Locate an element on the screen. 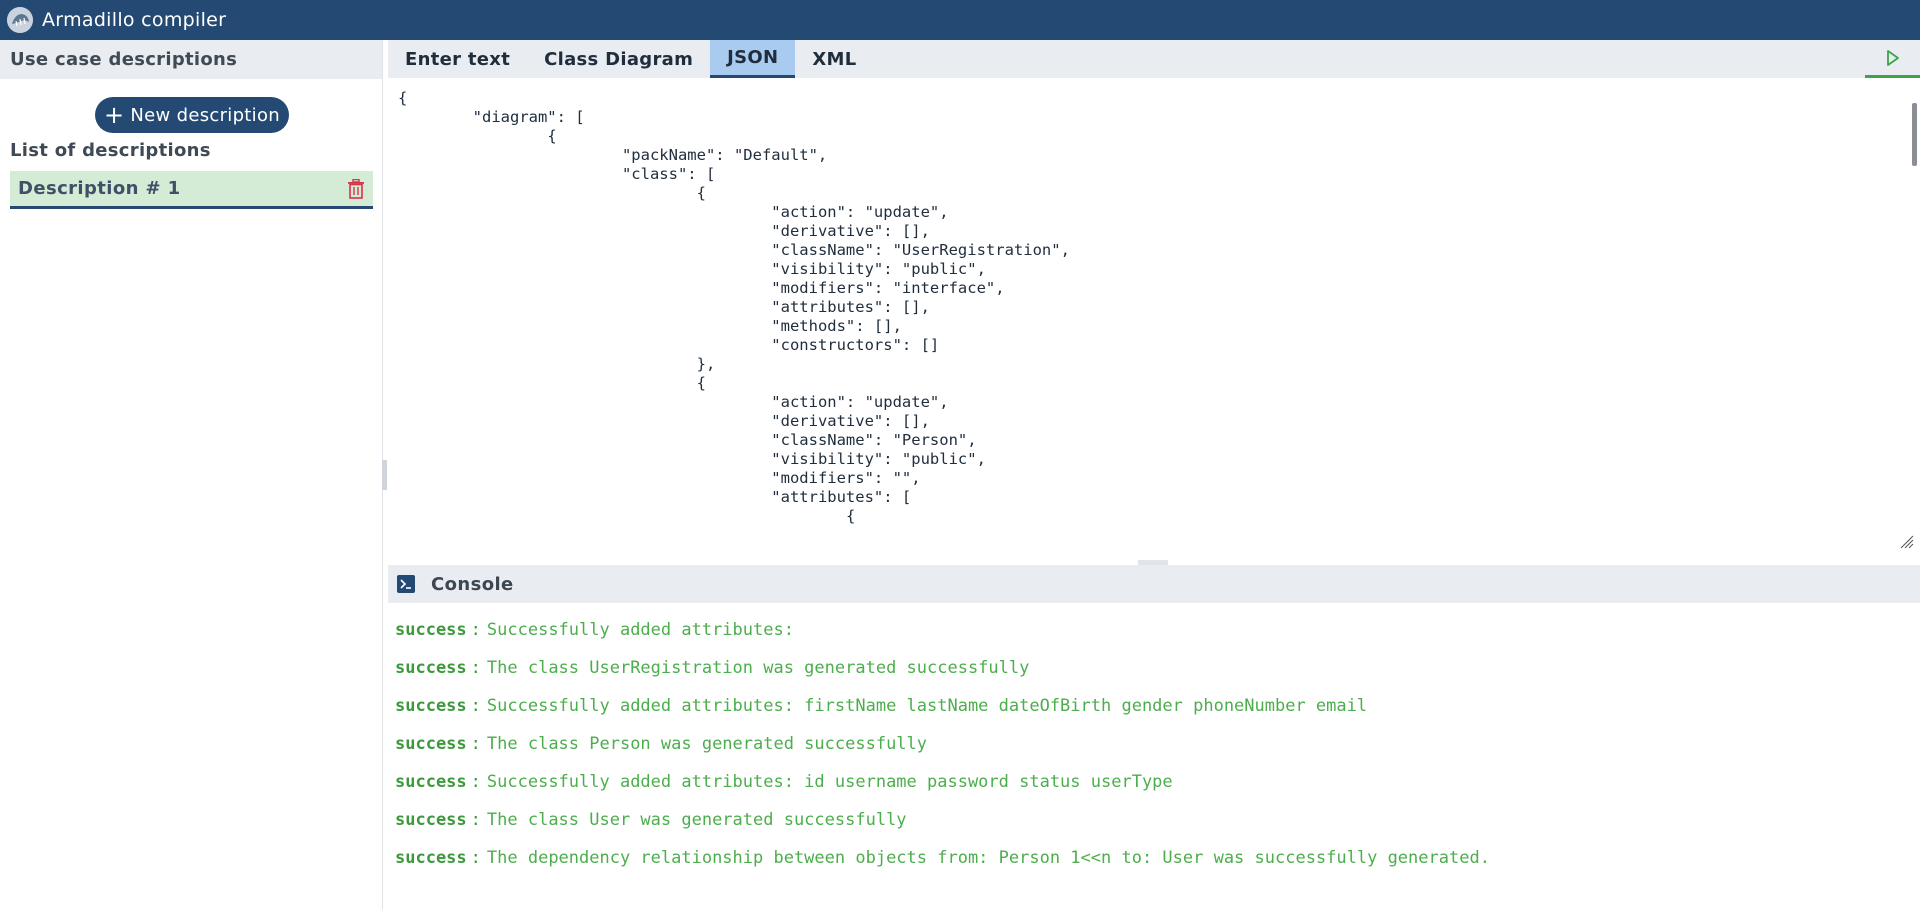 This screenshot has height=910, width=1920. editor-scrollbar-thumb is located at coordinates (1914, 134).